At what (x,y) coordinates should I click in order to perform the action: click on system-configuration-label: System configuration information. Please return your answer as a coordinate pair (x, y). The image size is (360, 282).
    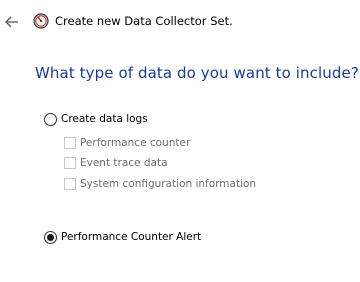
    Looking at the image, I should click on (168, 183).